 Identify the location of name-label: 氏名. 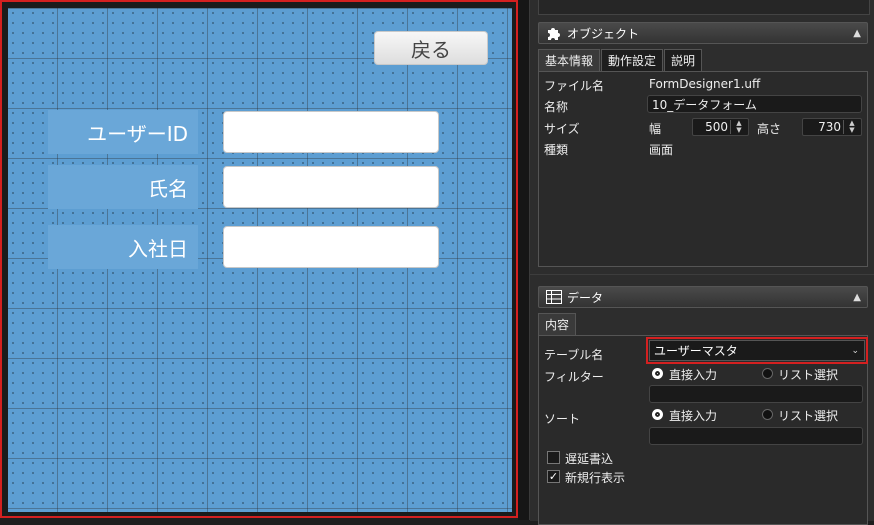
(123, 187).